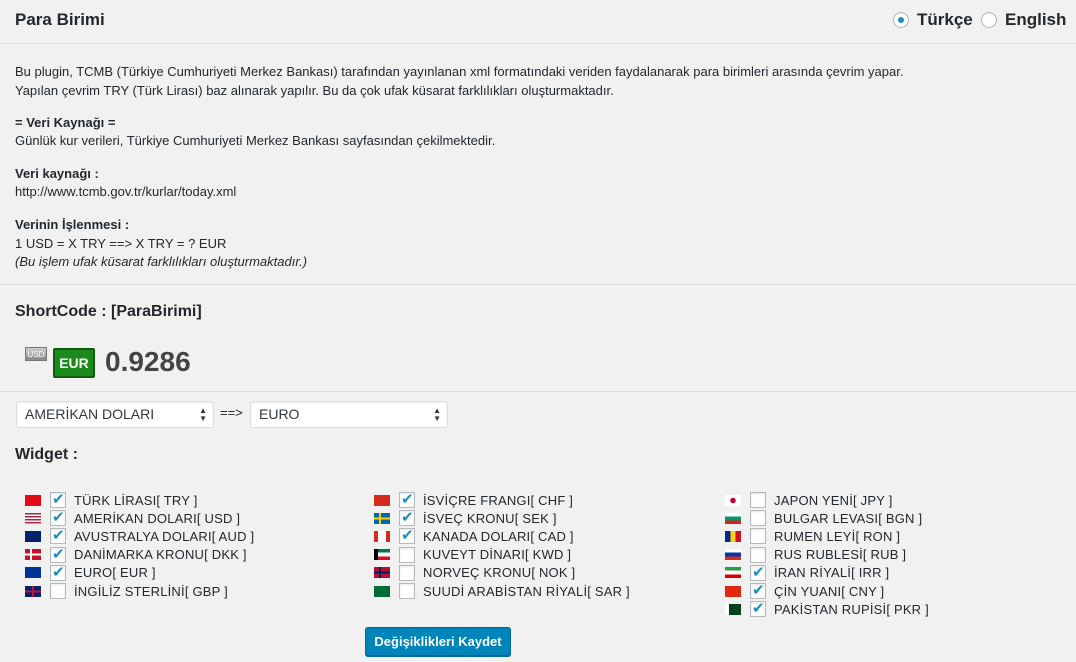 The height and width of the screenshot is (662, 1076). Describe the element at coordinates (115, 573) in the screenshot. I see `currency-label: EURO[ EUR ]` at that location.